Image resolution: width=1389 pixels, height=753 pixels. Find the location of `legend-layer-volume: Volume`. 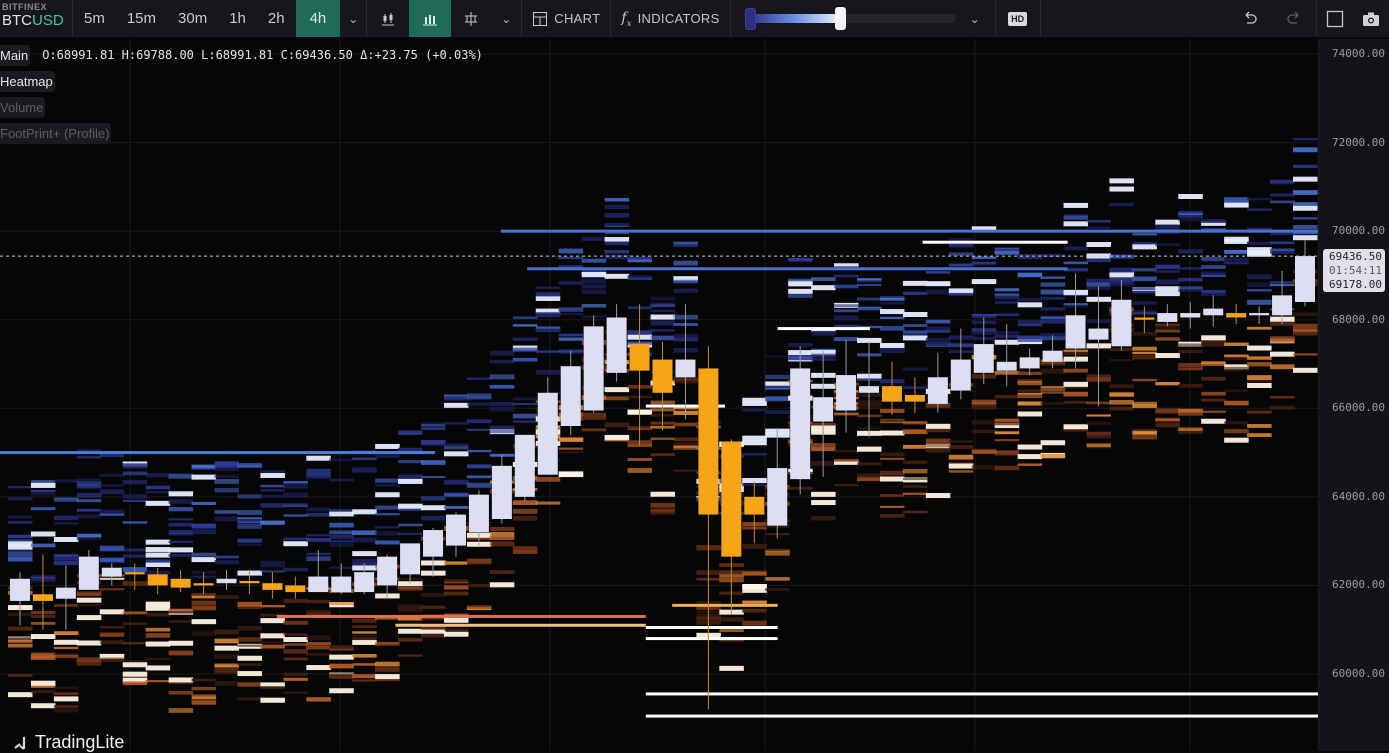

legend-layer-volume: Volume is located at coordinates (23, 107).